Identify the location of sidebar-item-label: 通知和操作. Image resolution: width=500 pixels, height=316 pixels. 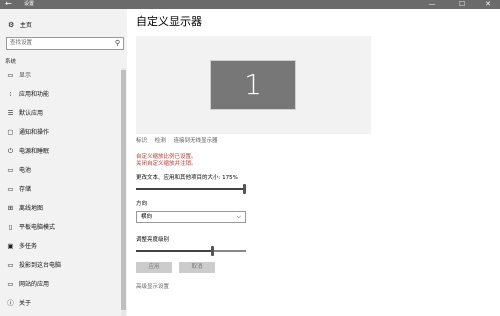
(34, 132).